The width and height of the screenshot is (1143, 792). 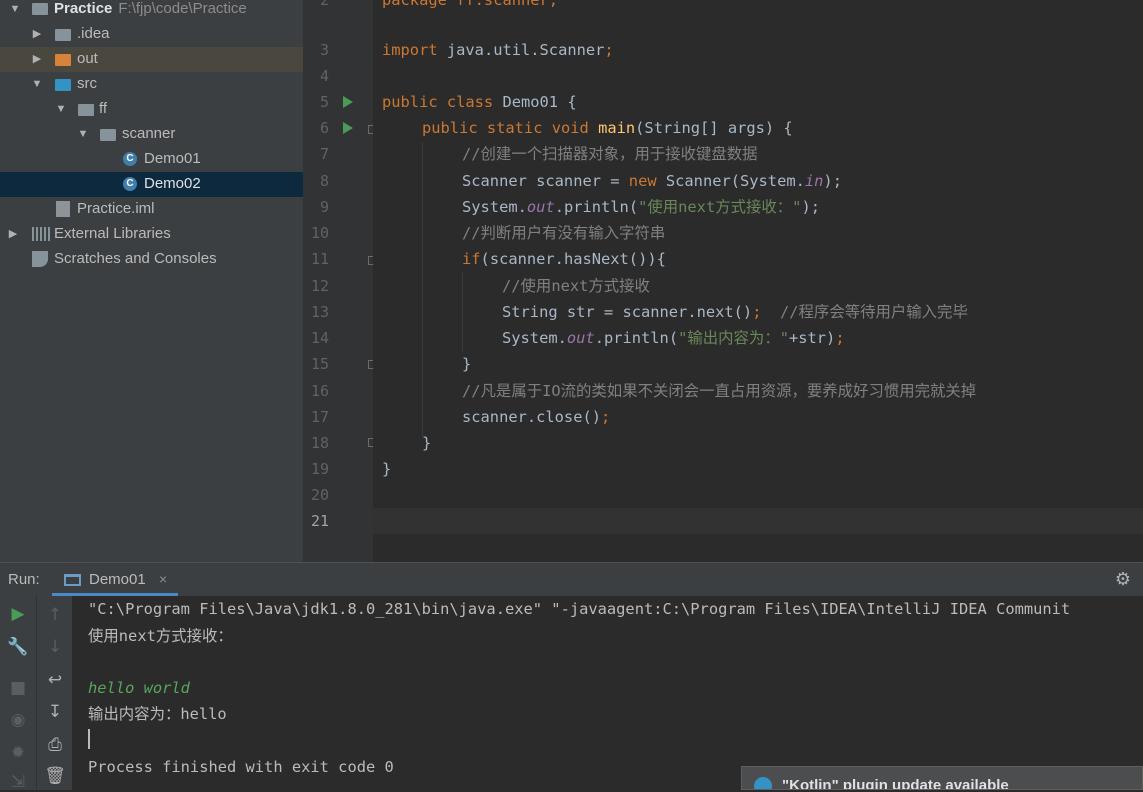 What do you see at coordinates (63, 60) in the screenshot?
I see `folder-excluded-icon` at bounding box center [63, 60].